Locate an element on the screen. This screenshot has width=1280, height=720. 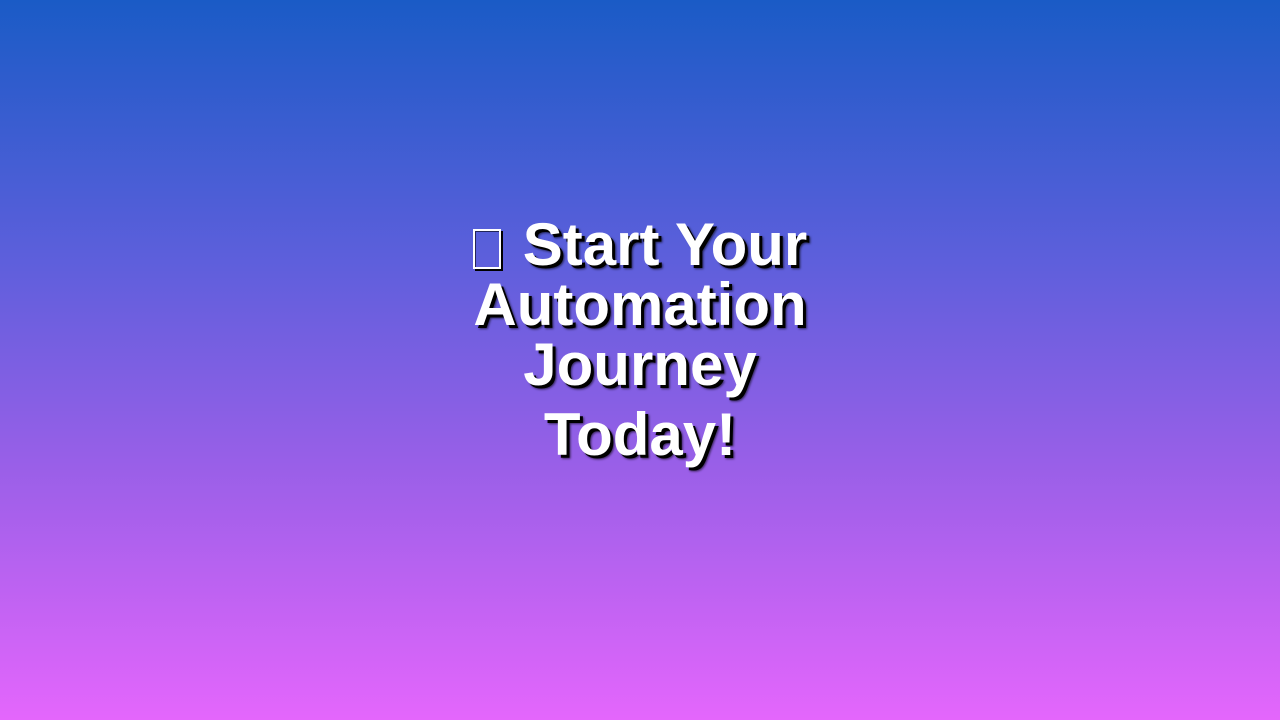
headline-line-2: Automation Journey is located at coordinates (640, 334).